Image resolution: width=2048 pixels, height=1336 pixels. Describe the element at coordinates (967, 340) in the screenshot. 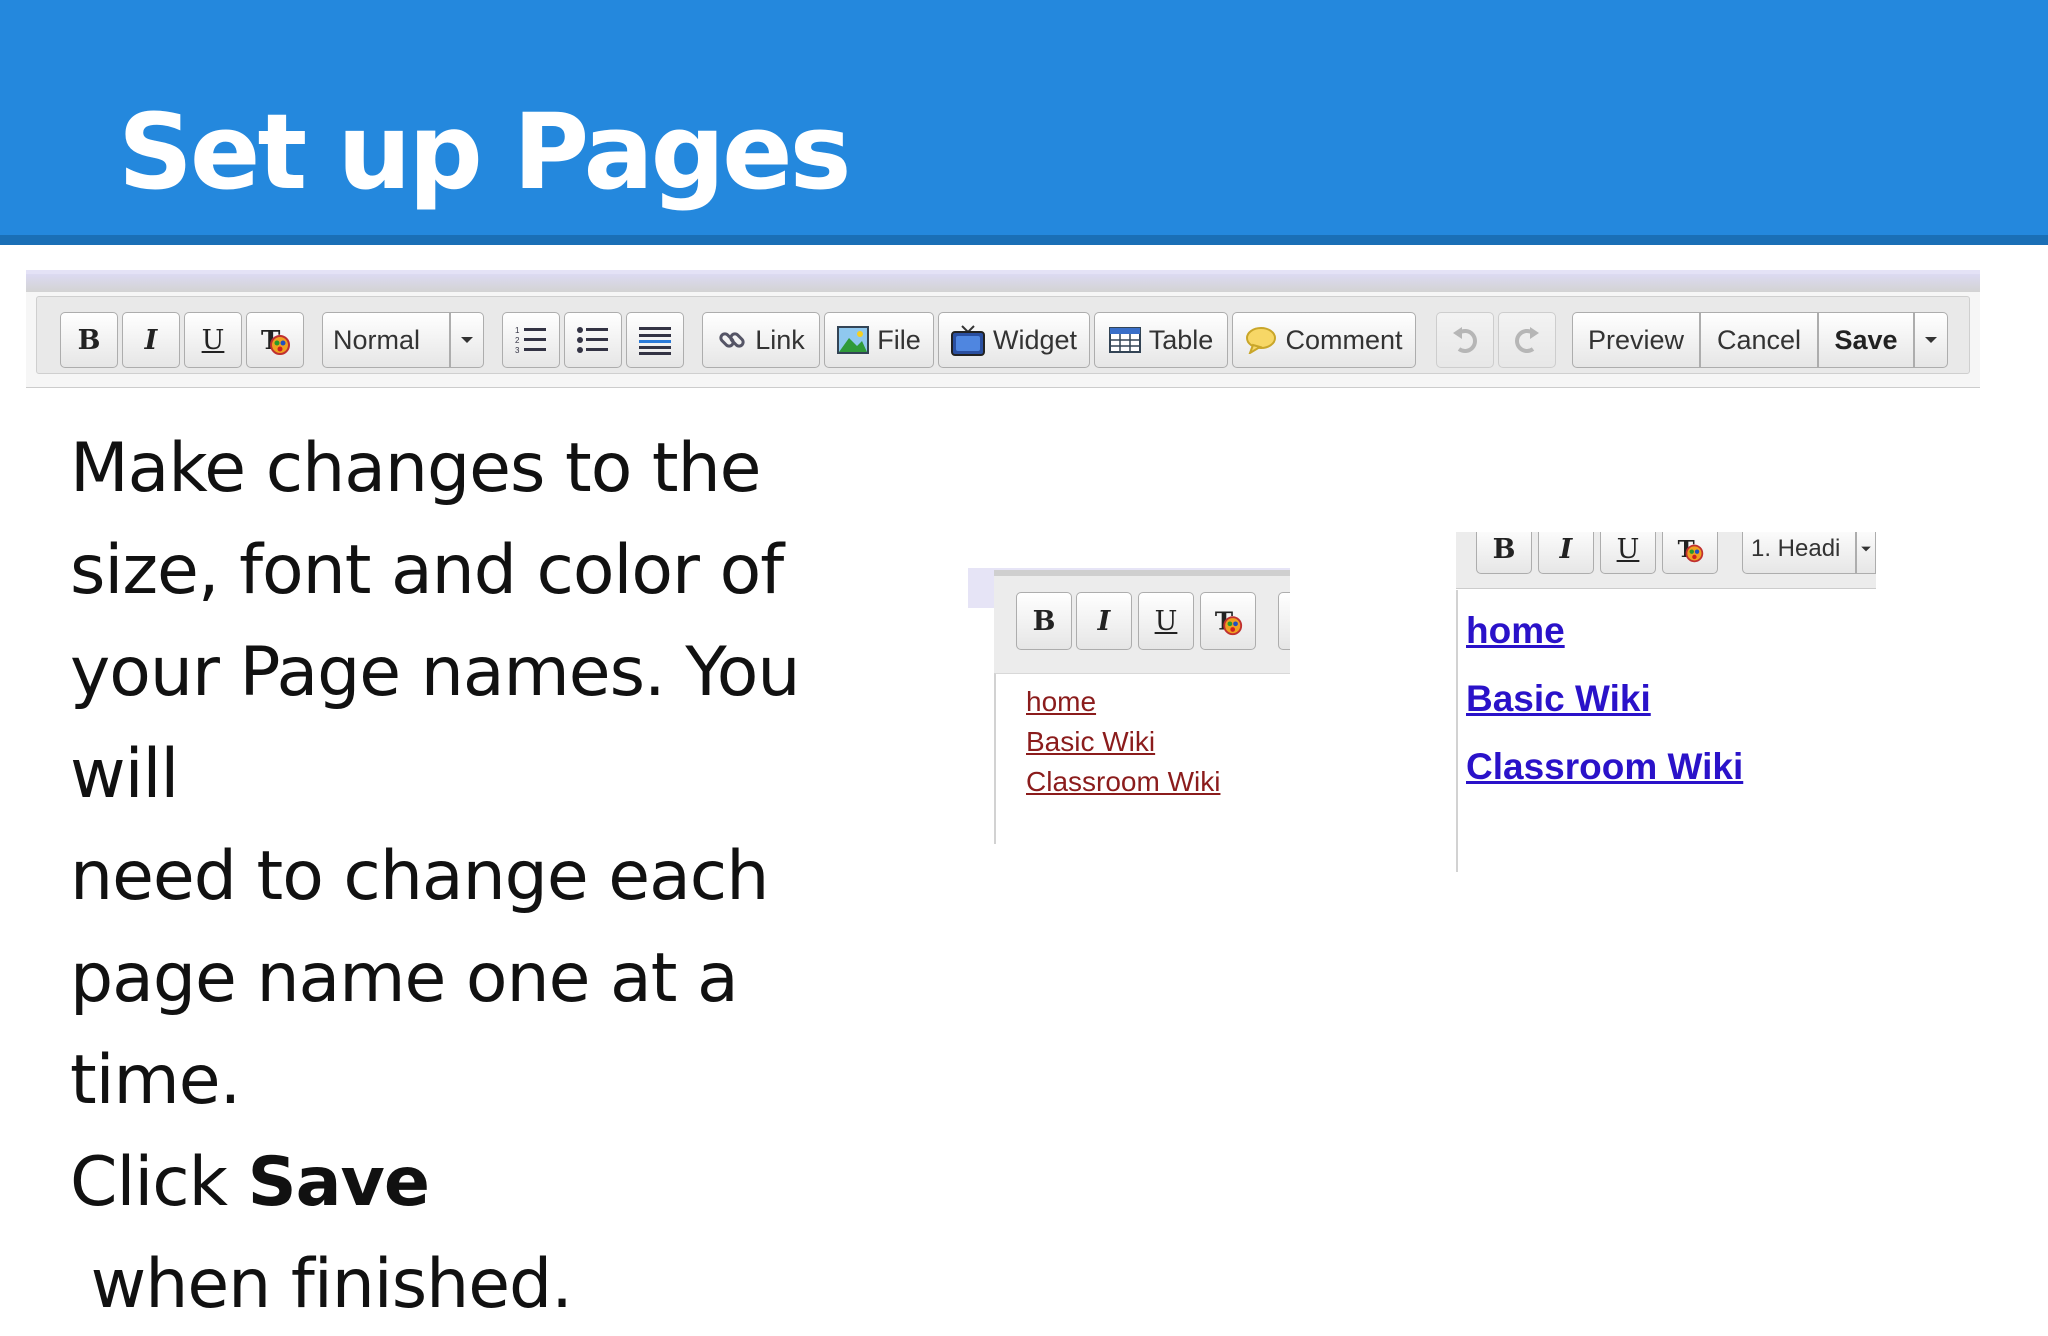

I see `tv-widget-icon` at that location.